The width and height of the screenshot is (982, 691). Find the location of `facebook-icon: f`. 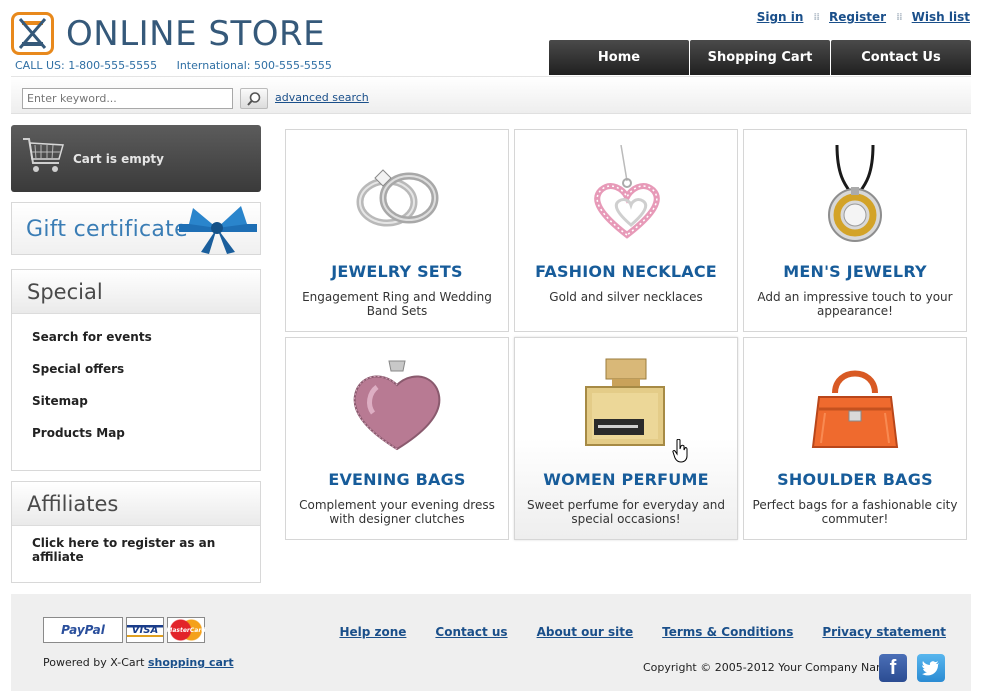

facebook-icon: f is located at coordinates (893, 668).